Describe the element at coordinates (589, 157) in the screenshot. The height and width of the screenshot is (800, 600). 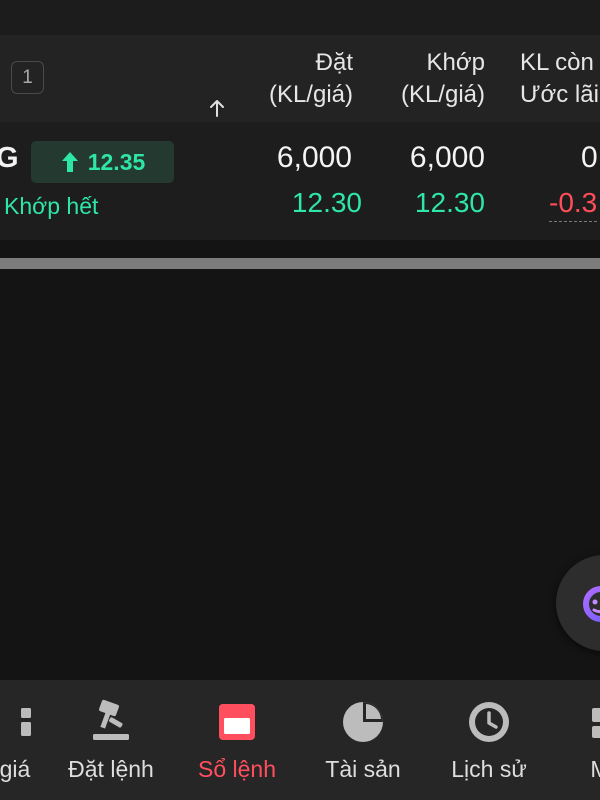
I see `kl-con-value: 0` at that location.